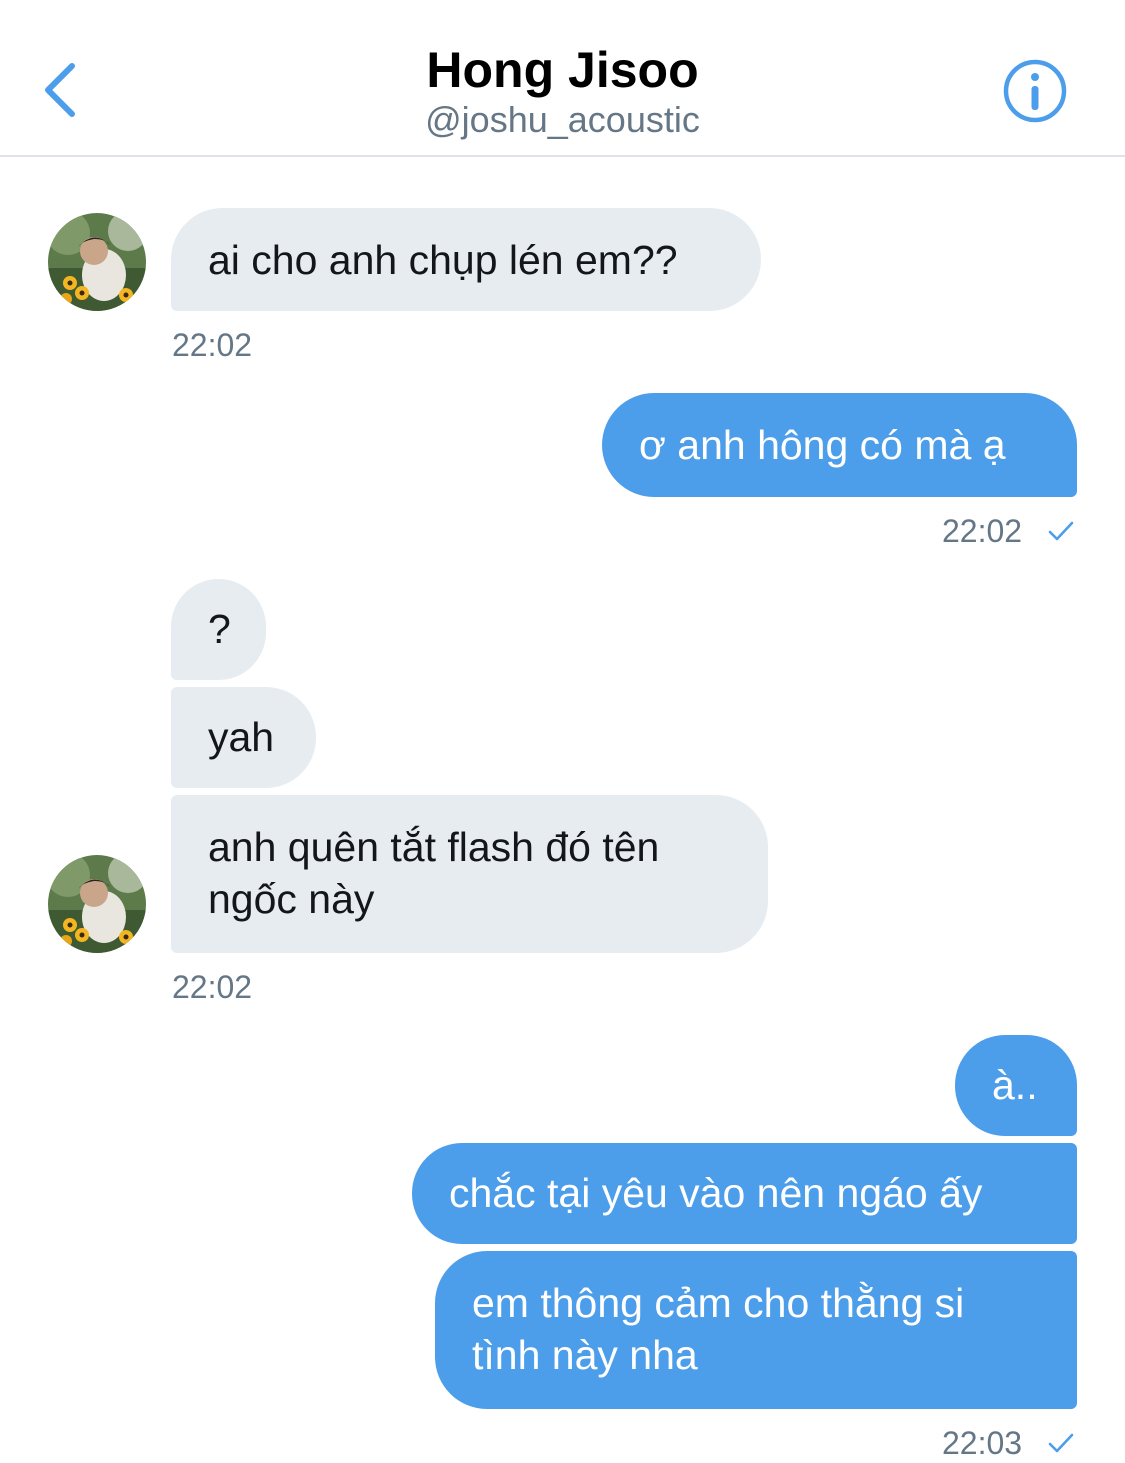  Describe the element at coordinates (982, 1443) in the screenshot. I see `message-timestamp: 22:03` at that location.